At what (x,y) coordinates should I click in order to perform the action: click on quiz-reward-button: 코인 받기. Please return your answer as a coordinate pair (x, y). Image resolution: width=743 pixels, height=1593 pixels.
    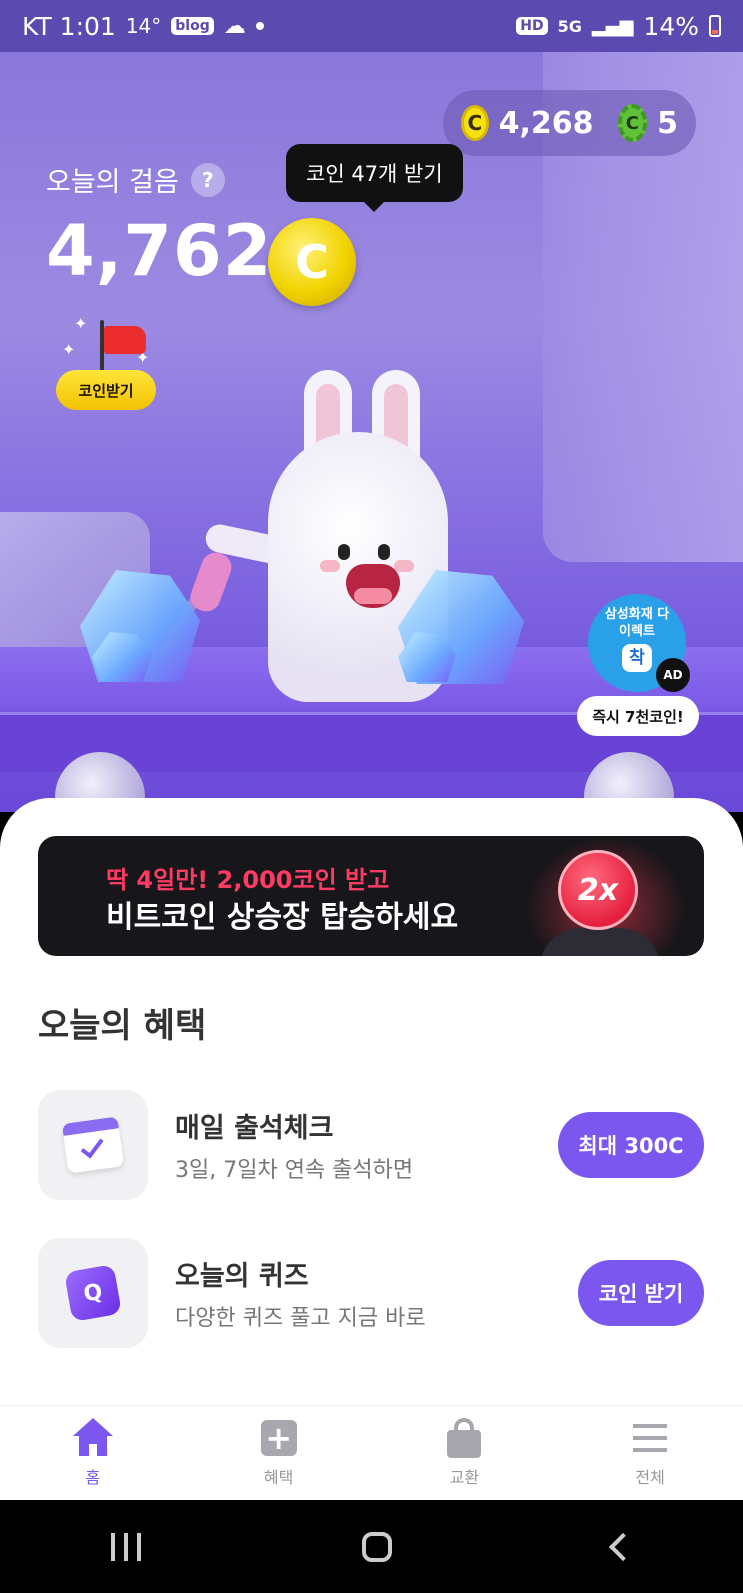
    Looking at the image, I should click on (641, 1293).